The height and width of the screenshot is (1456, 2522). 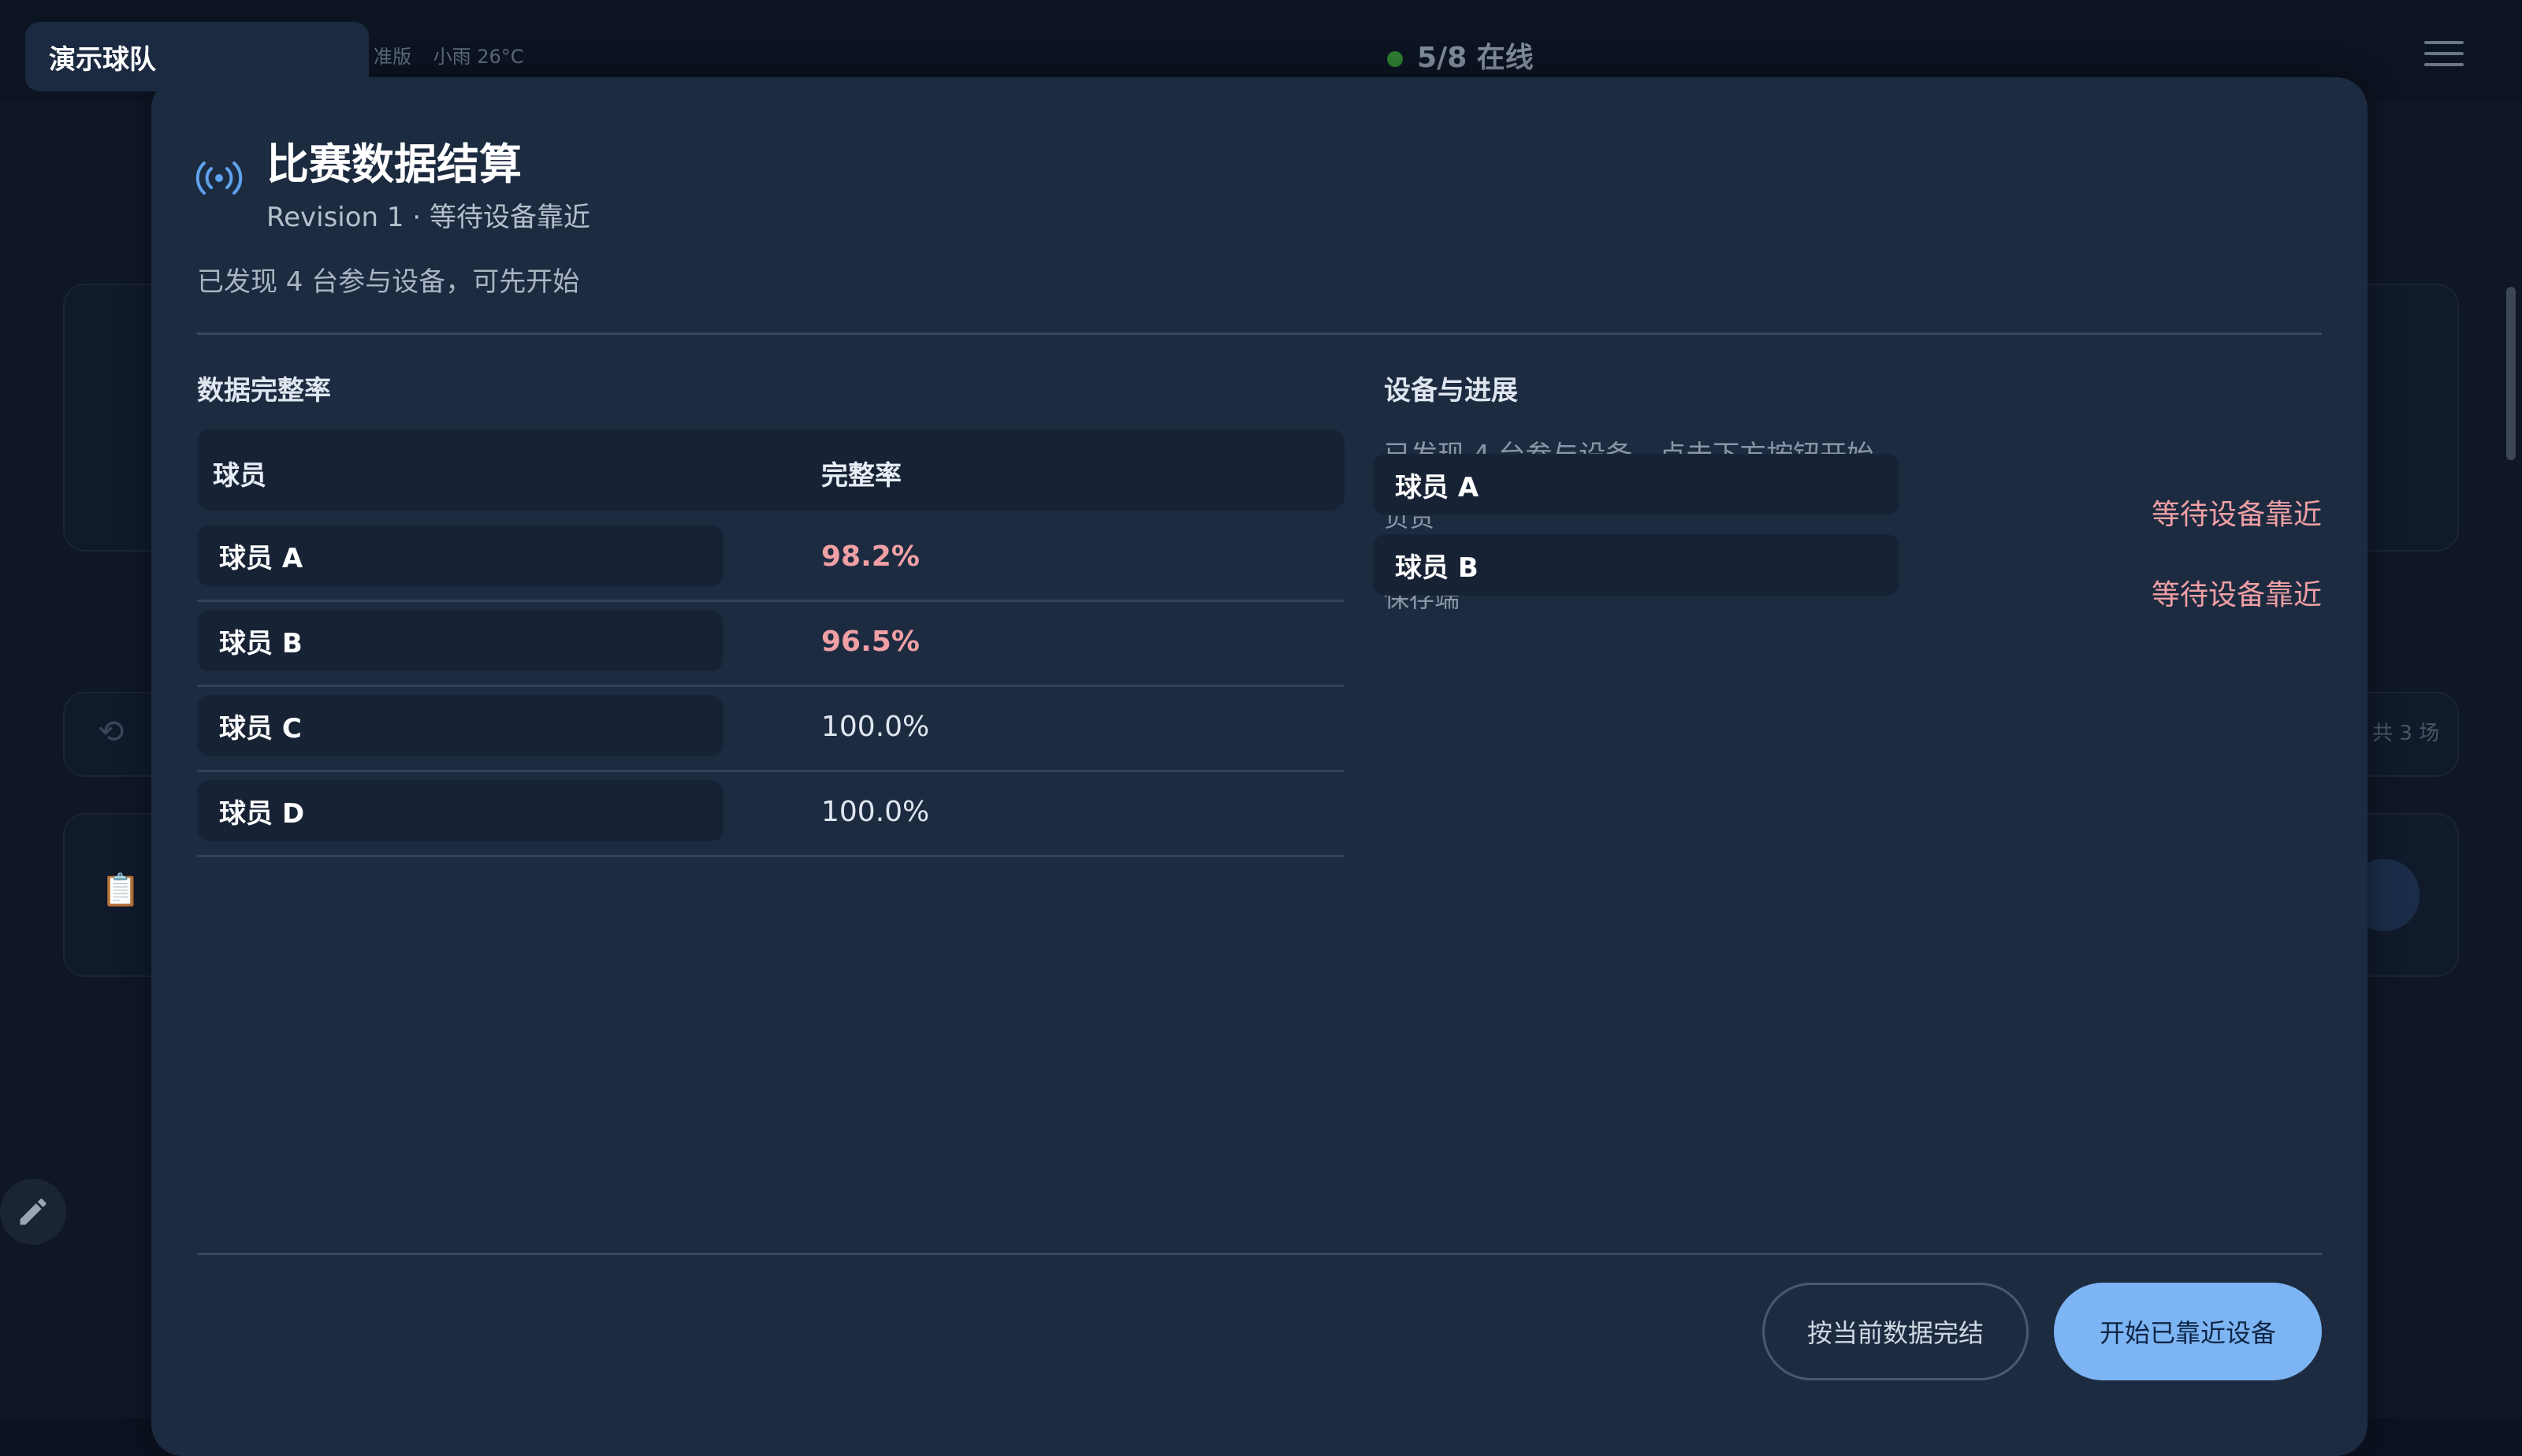 What do you see at coordinates (771, 644) in the screenshot?
I see `table-row: 球员 B 96.5%` at bounding box center [771, 644].